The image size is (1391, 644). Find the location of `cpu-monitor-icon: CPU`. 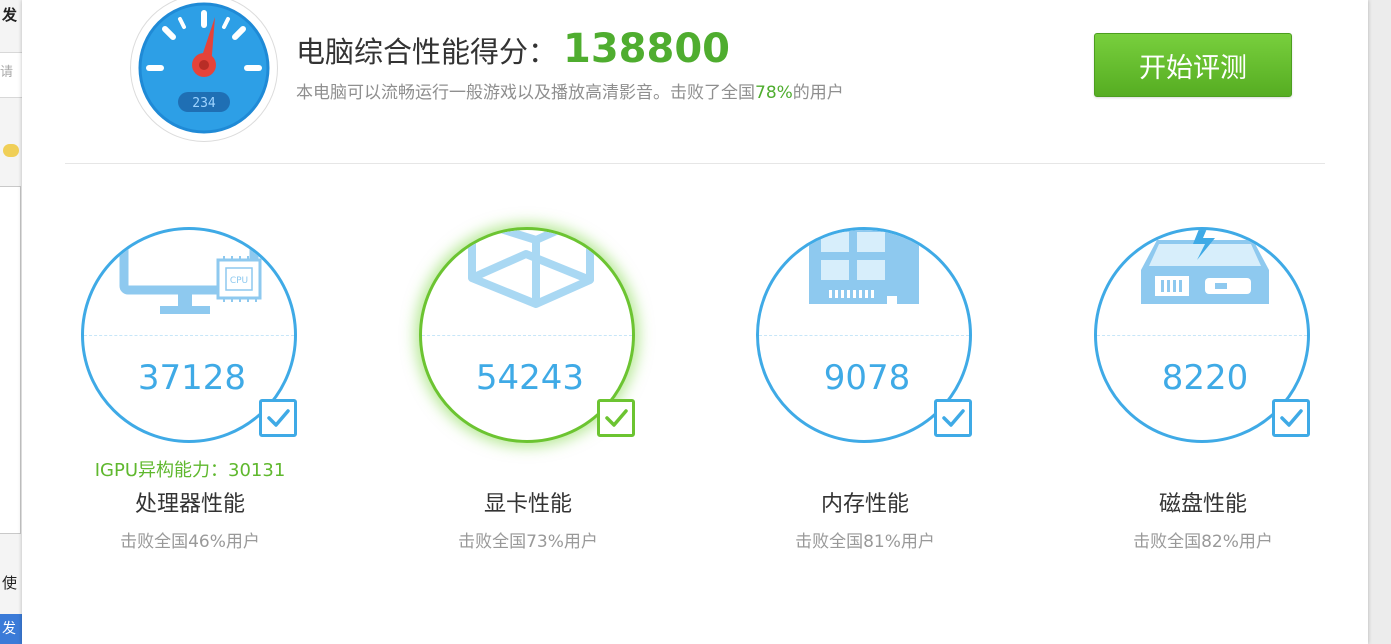

cpu-monitor-icon: CPU is located at coordinates (190, 272).